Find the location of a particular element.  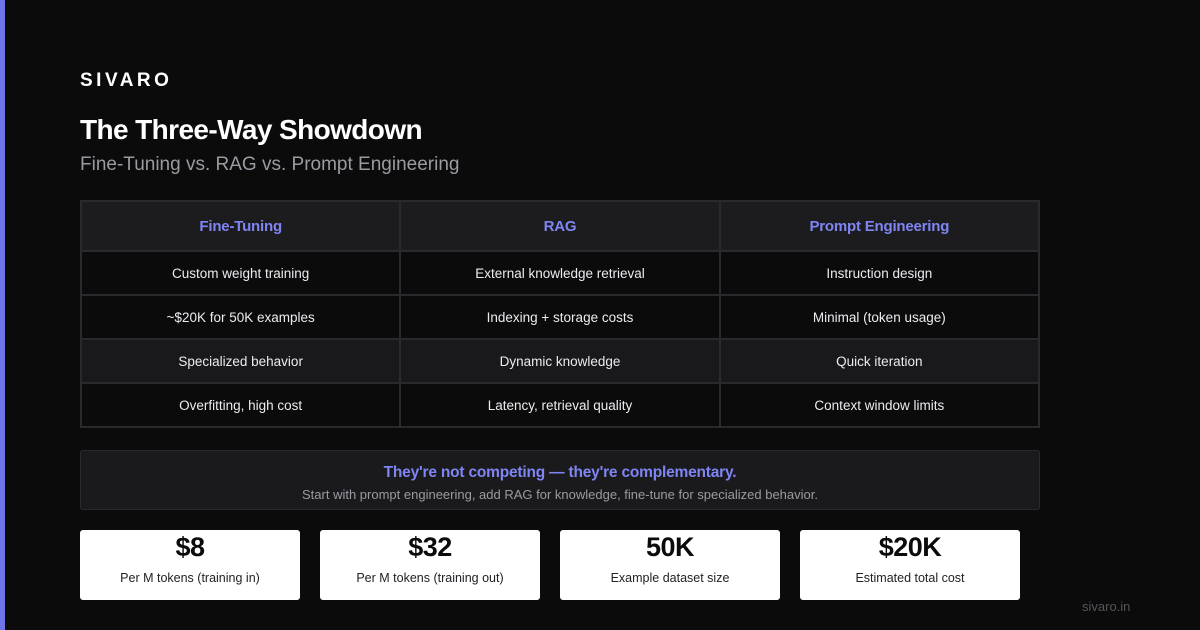

table-header-row: Fine-Tuning RAG Prompt Engineering is located at coordinates (560, 226).